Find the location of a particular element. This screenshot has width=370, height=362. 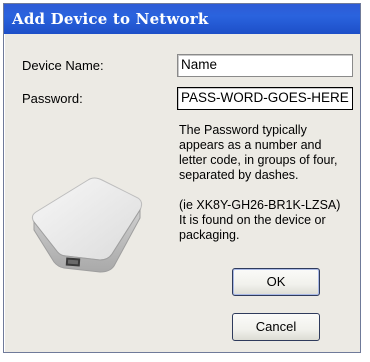

password-field: PASS-WORD-GOES-HERE is located at coordinates (265, 98).